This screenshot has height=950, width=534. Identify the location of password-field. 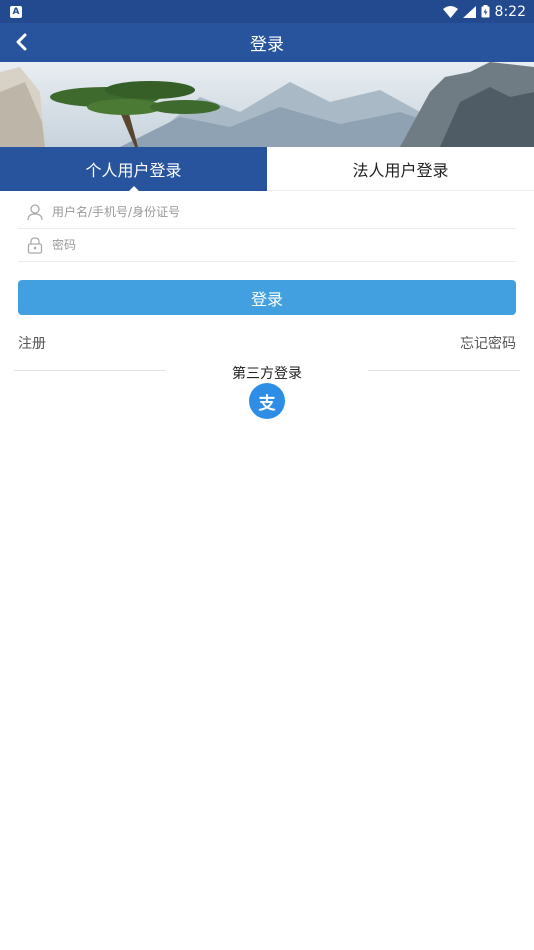
(267, 245).